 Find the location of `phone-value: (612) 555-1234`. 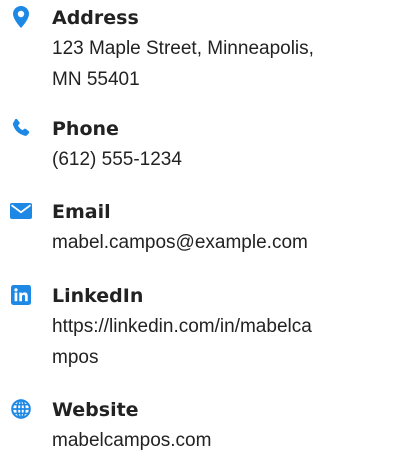

phone-value: (612) 555-1234 is located at coordinates (220, 159).